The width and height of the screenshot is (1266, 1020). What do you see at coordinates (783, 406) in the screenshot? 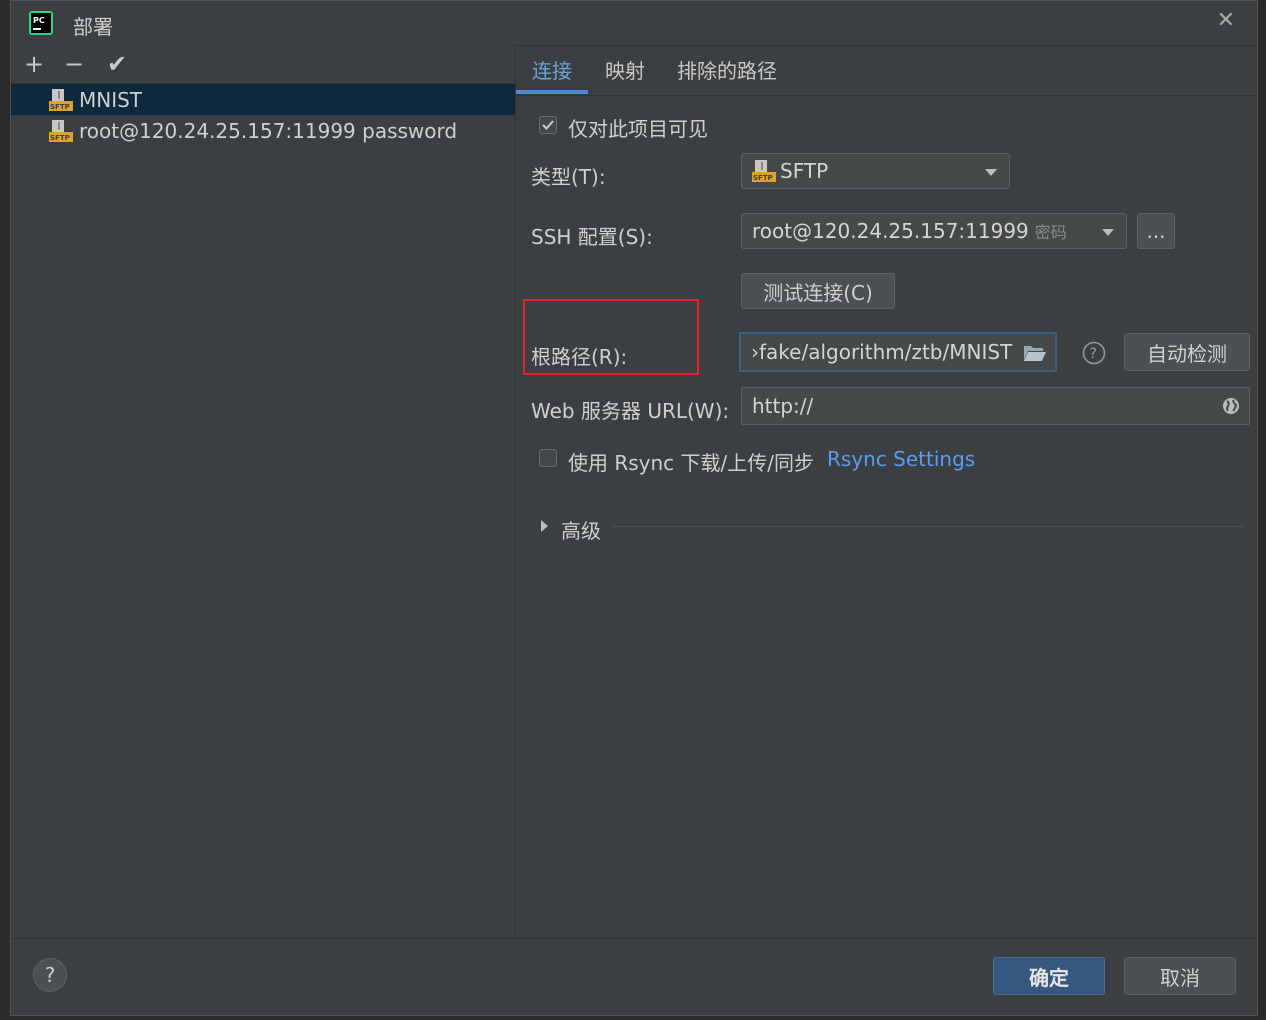
I see `web-url-value: http://` at bounding box center [783, 406].